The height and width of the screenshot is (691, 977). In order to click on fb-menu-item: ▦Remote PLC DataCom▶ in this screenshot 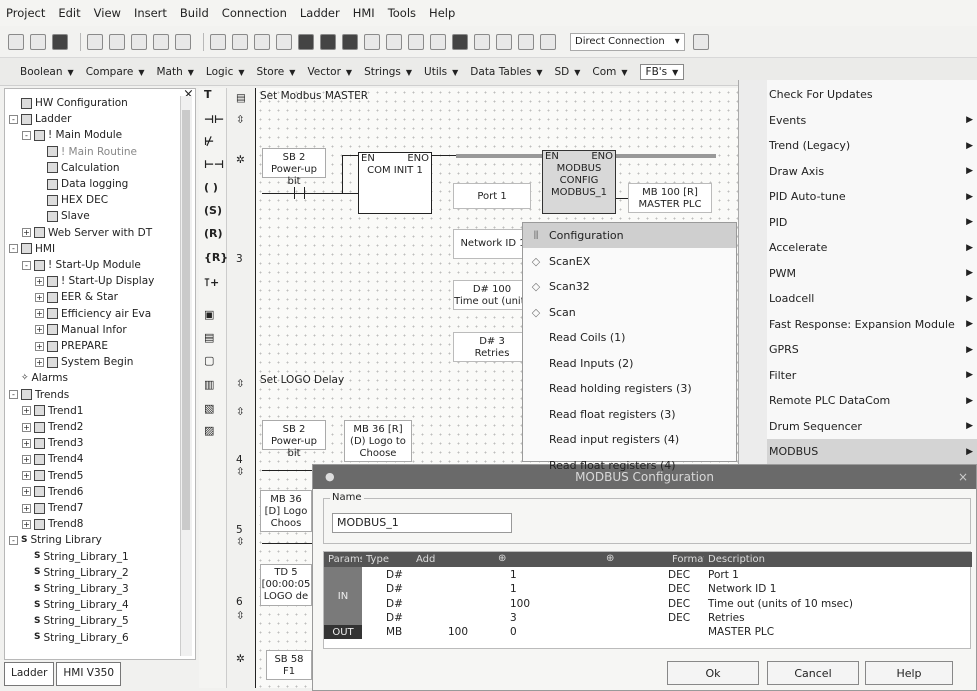, I will do `click(858, 400)`.